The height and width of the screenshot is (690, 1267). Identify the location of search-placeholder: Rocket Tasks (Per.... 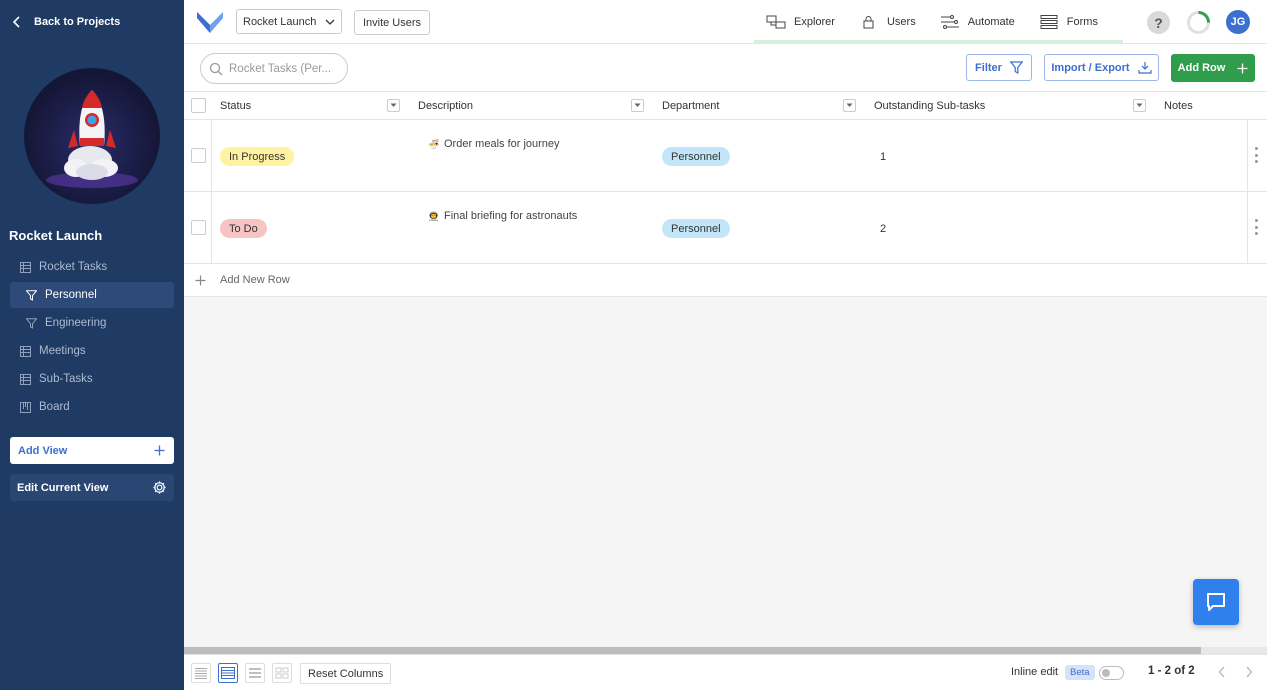
(280, 68).